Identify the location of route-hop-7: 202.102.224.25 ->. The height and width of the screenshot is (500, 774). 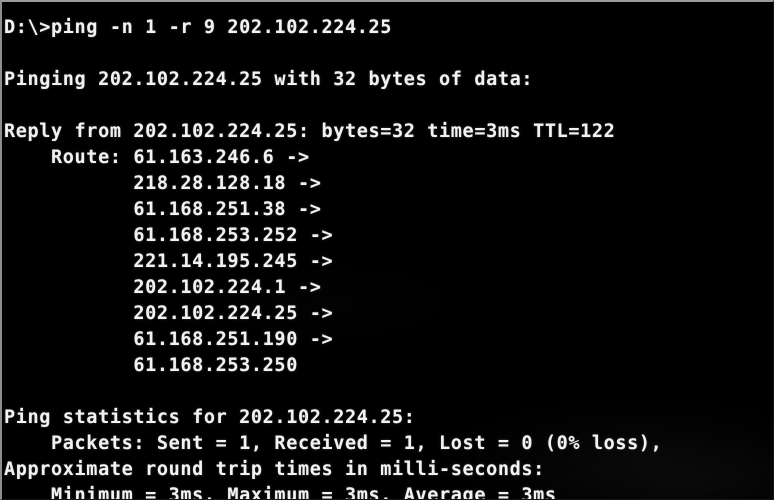
(169, 313).